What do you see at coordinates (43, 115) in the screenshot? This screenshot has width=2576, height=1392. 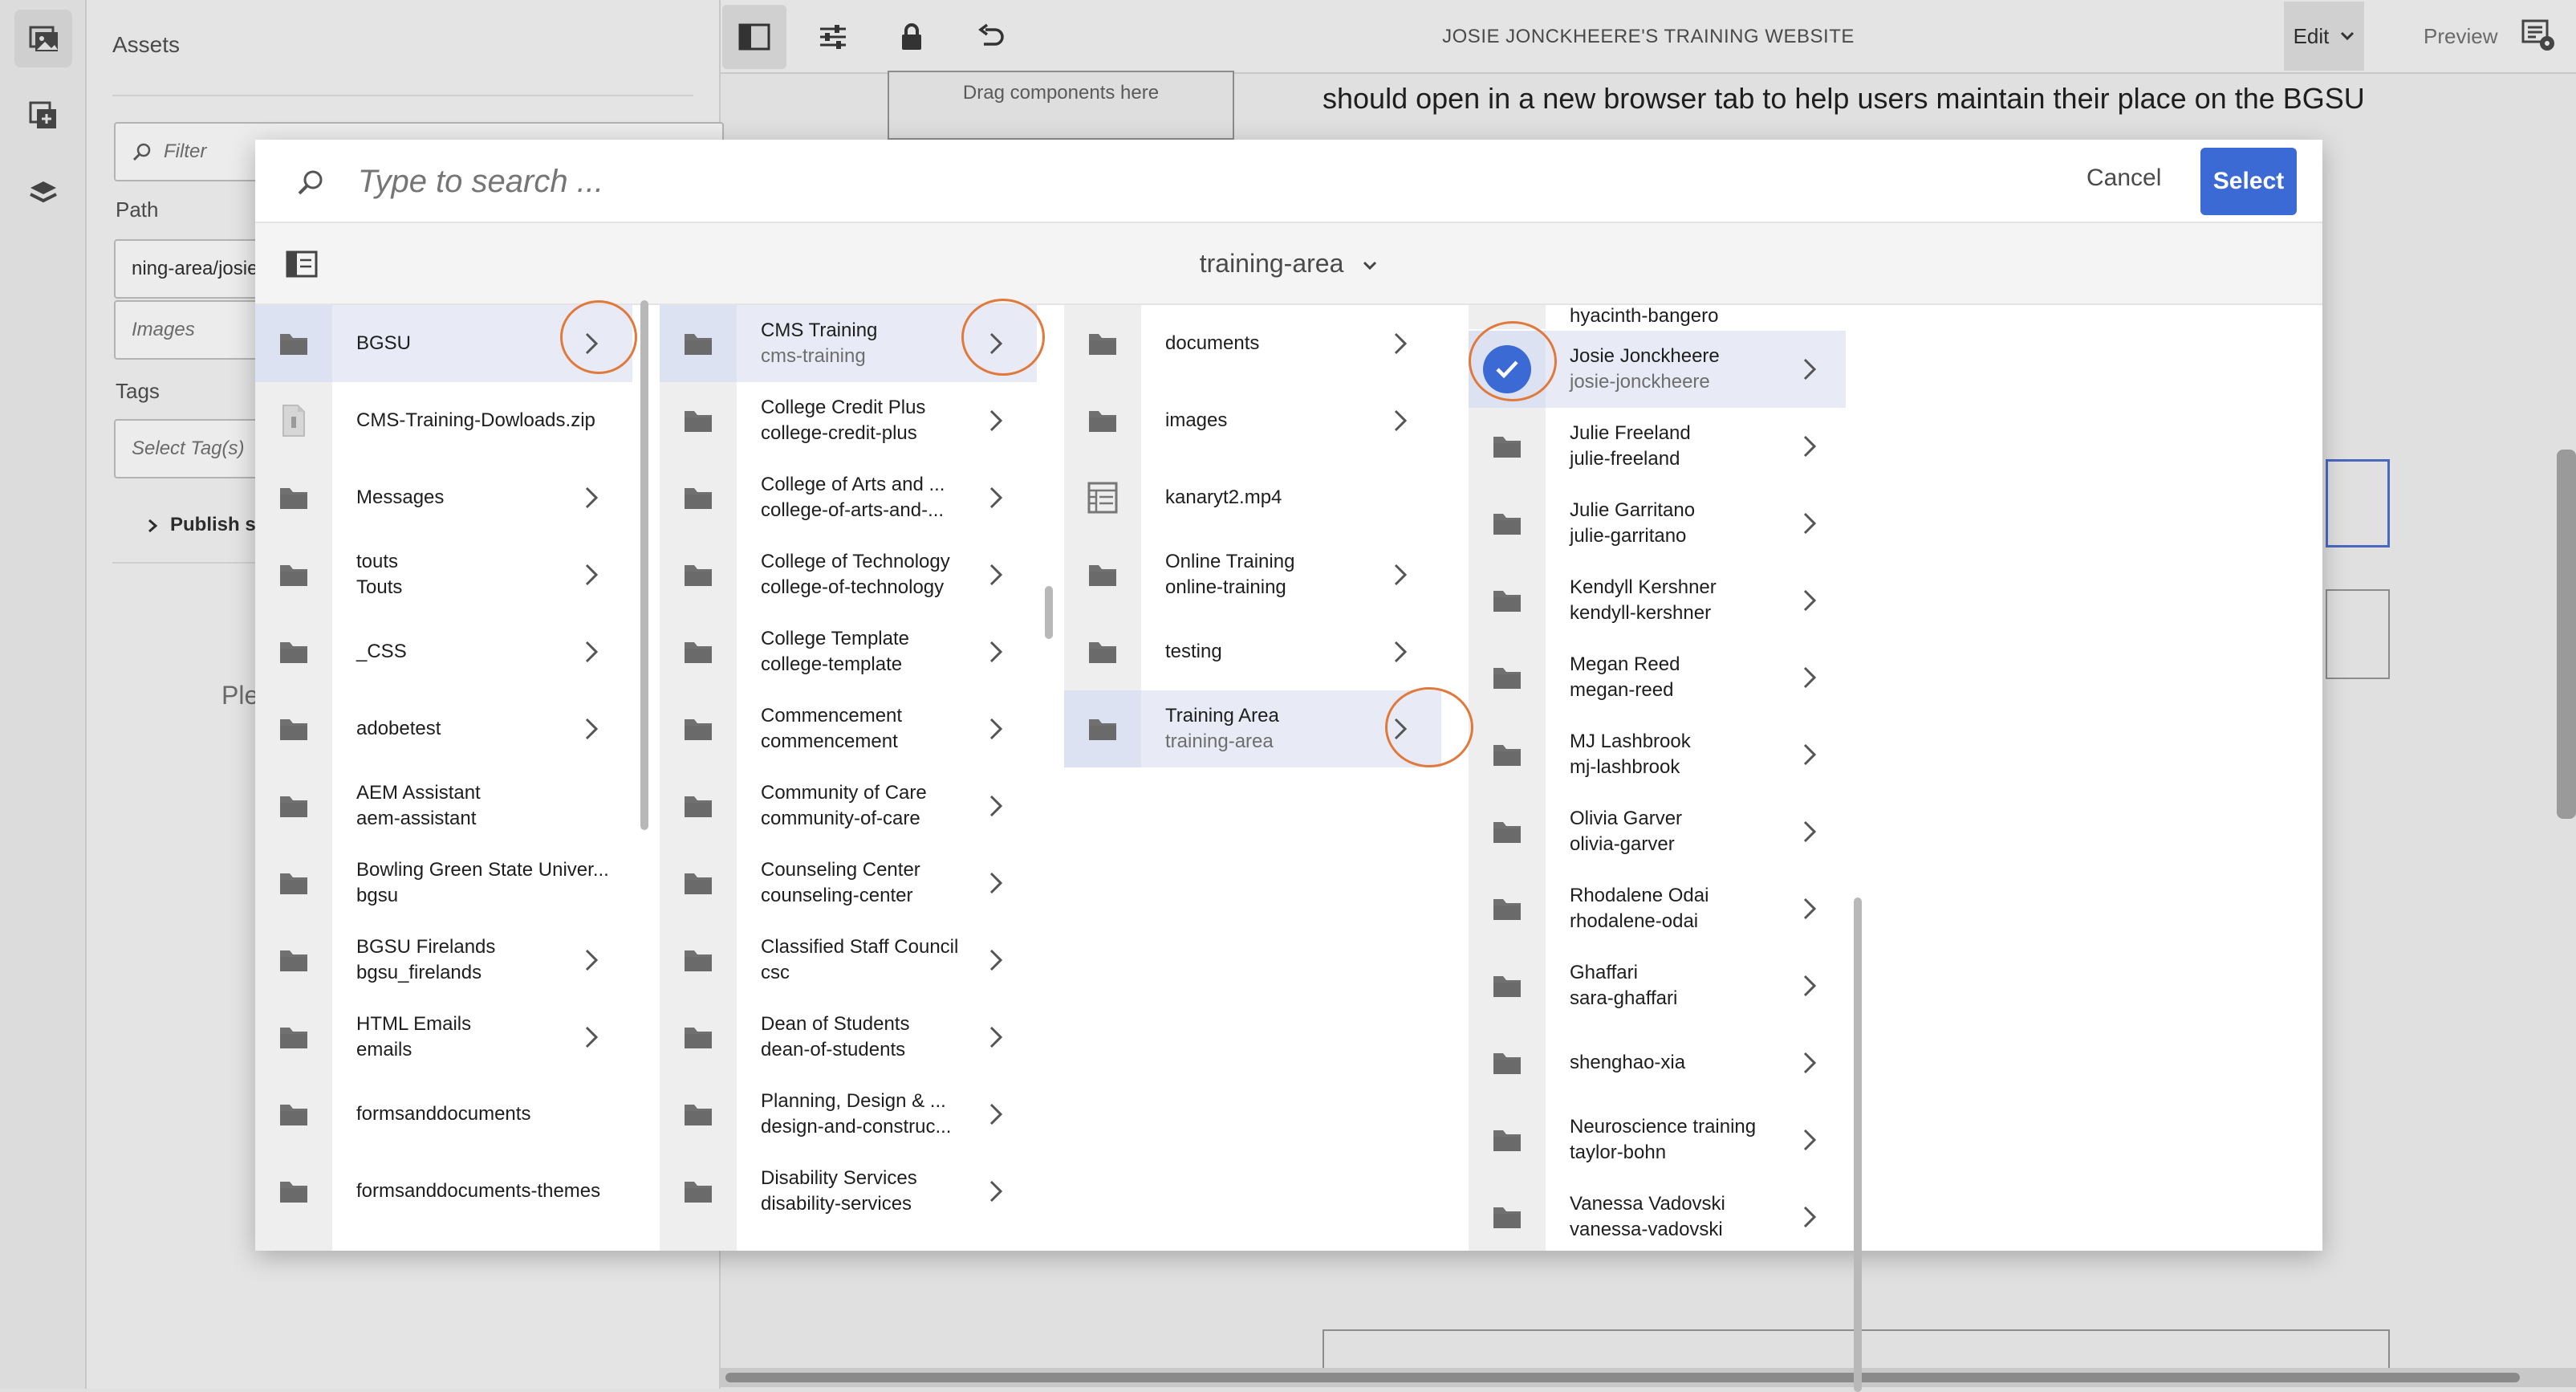 I see `components-rail-button` at bounding box center [43, 115].